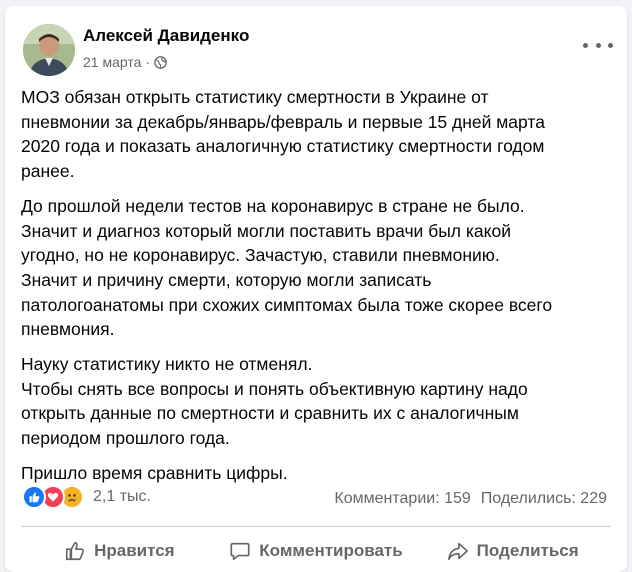 This screenshot has width=632, height=572. Describe the element at coordinates (527, 550) in the screenshot. I see `share-button-label: Поделиться` at that location.